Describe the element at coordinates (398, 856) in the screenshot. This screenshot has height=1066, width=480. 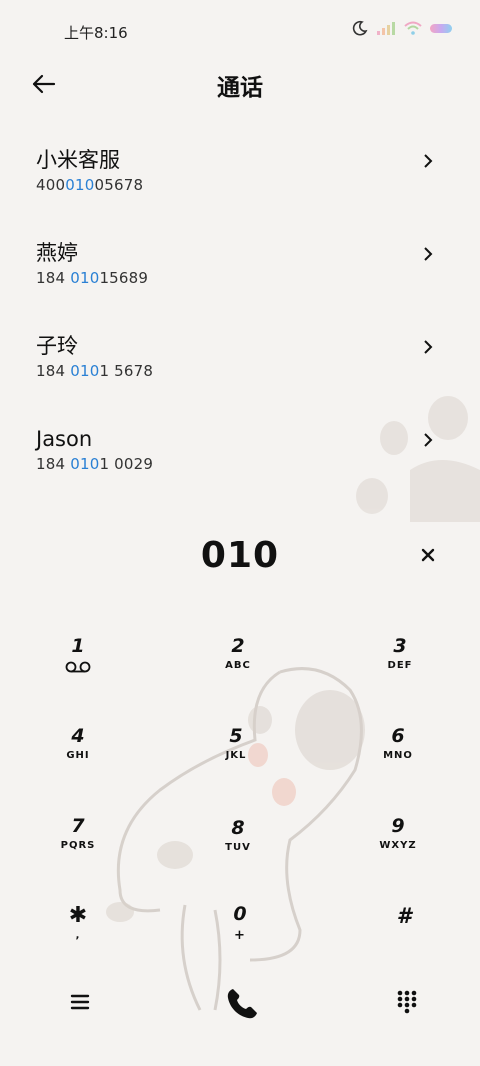
I see `key-9: 9 WXYZ` at that location.